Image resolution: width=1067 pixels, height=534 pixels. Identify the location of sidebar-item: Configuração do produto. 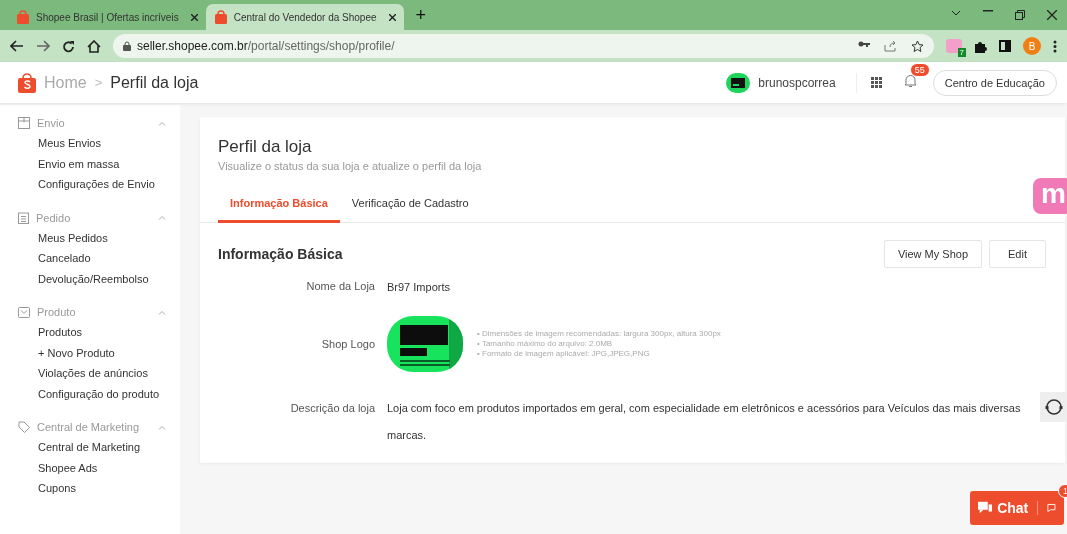
(109, 394).